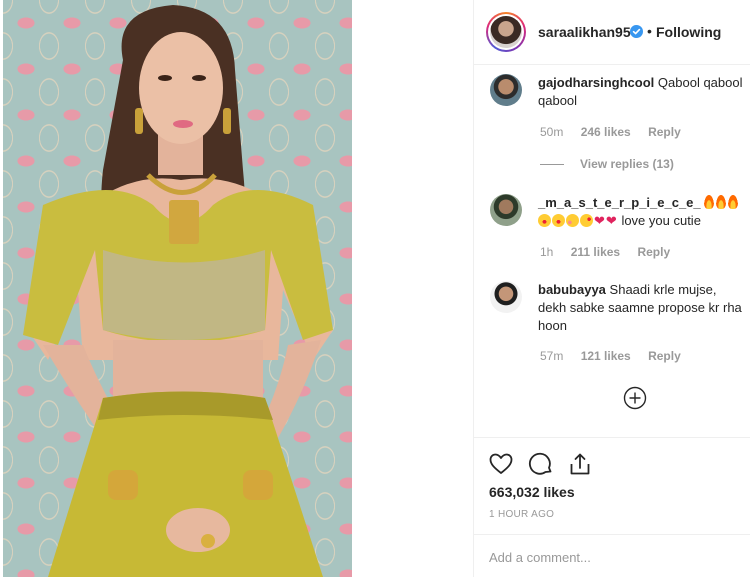  I want to click on verified-badge-icon, so click(636, 31).